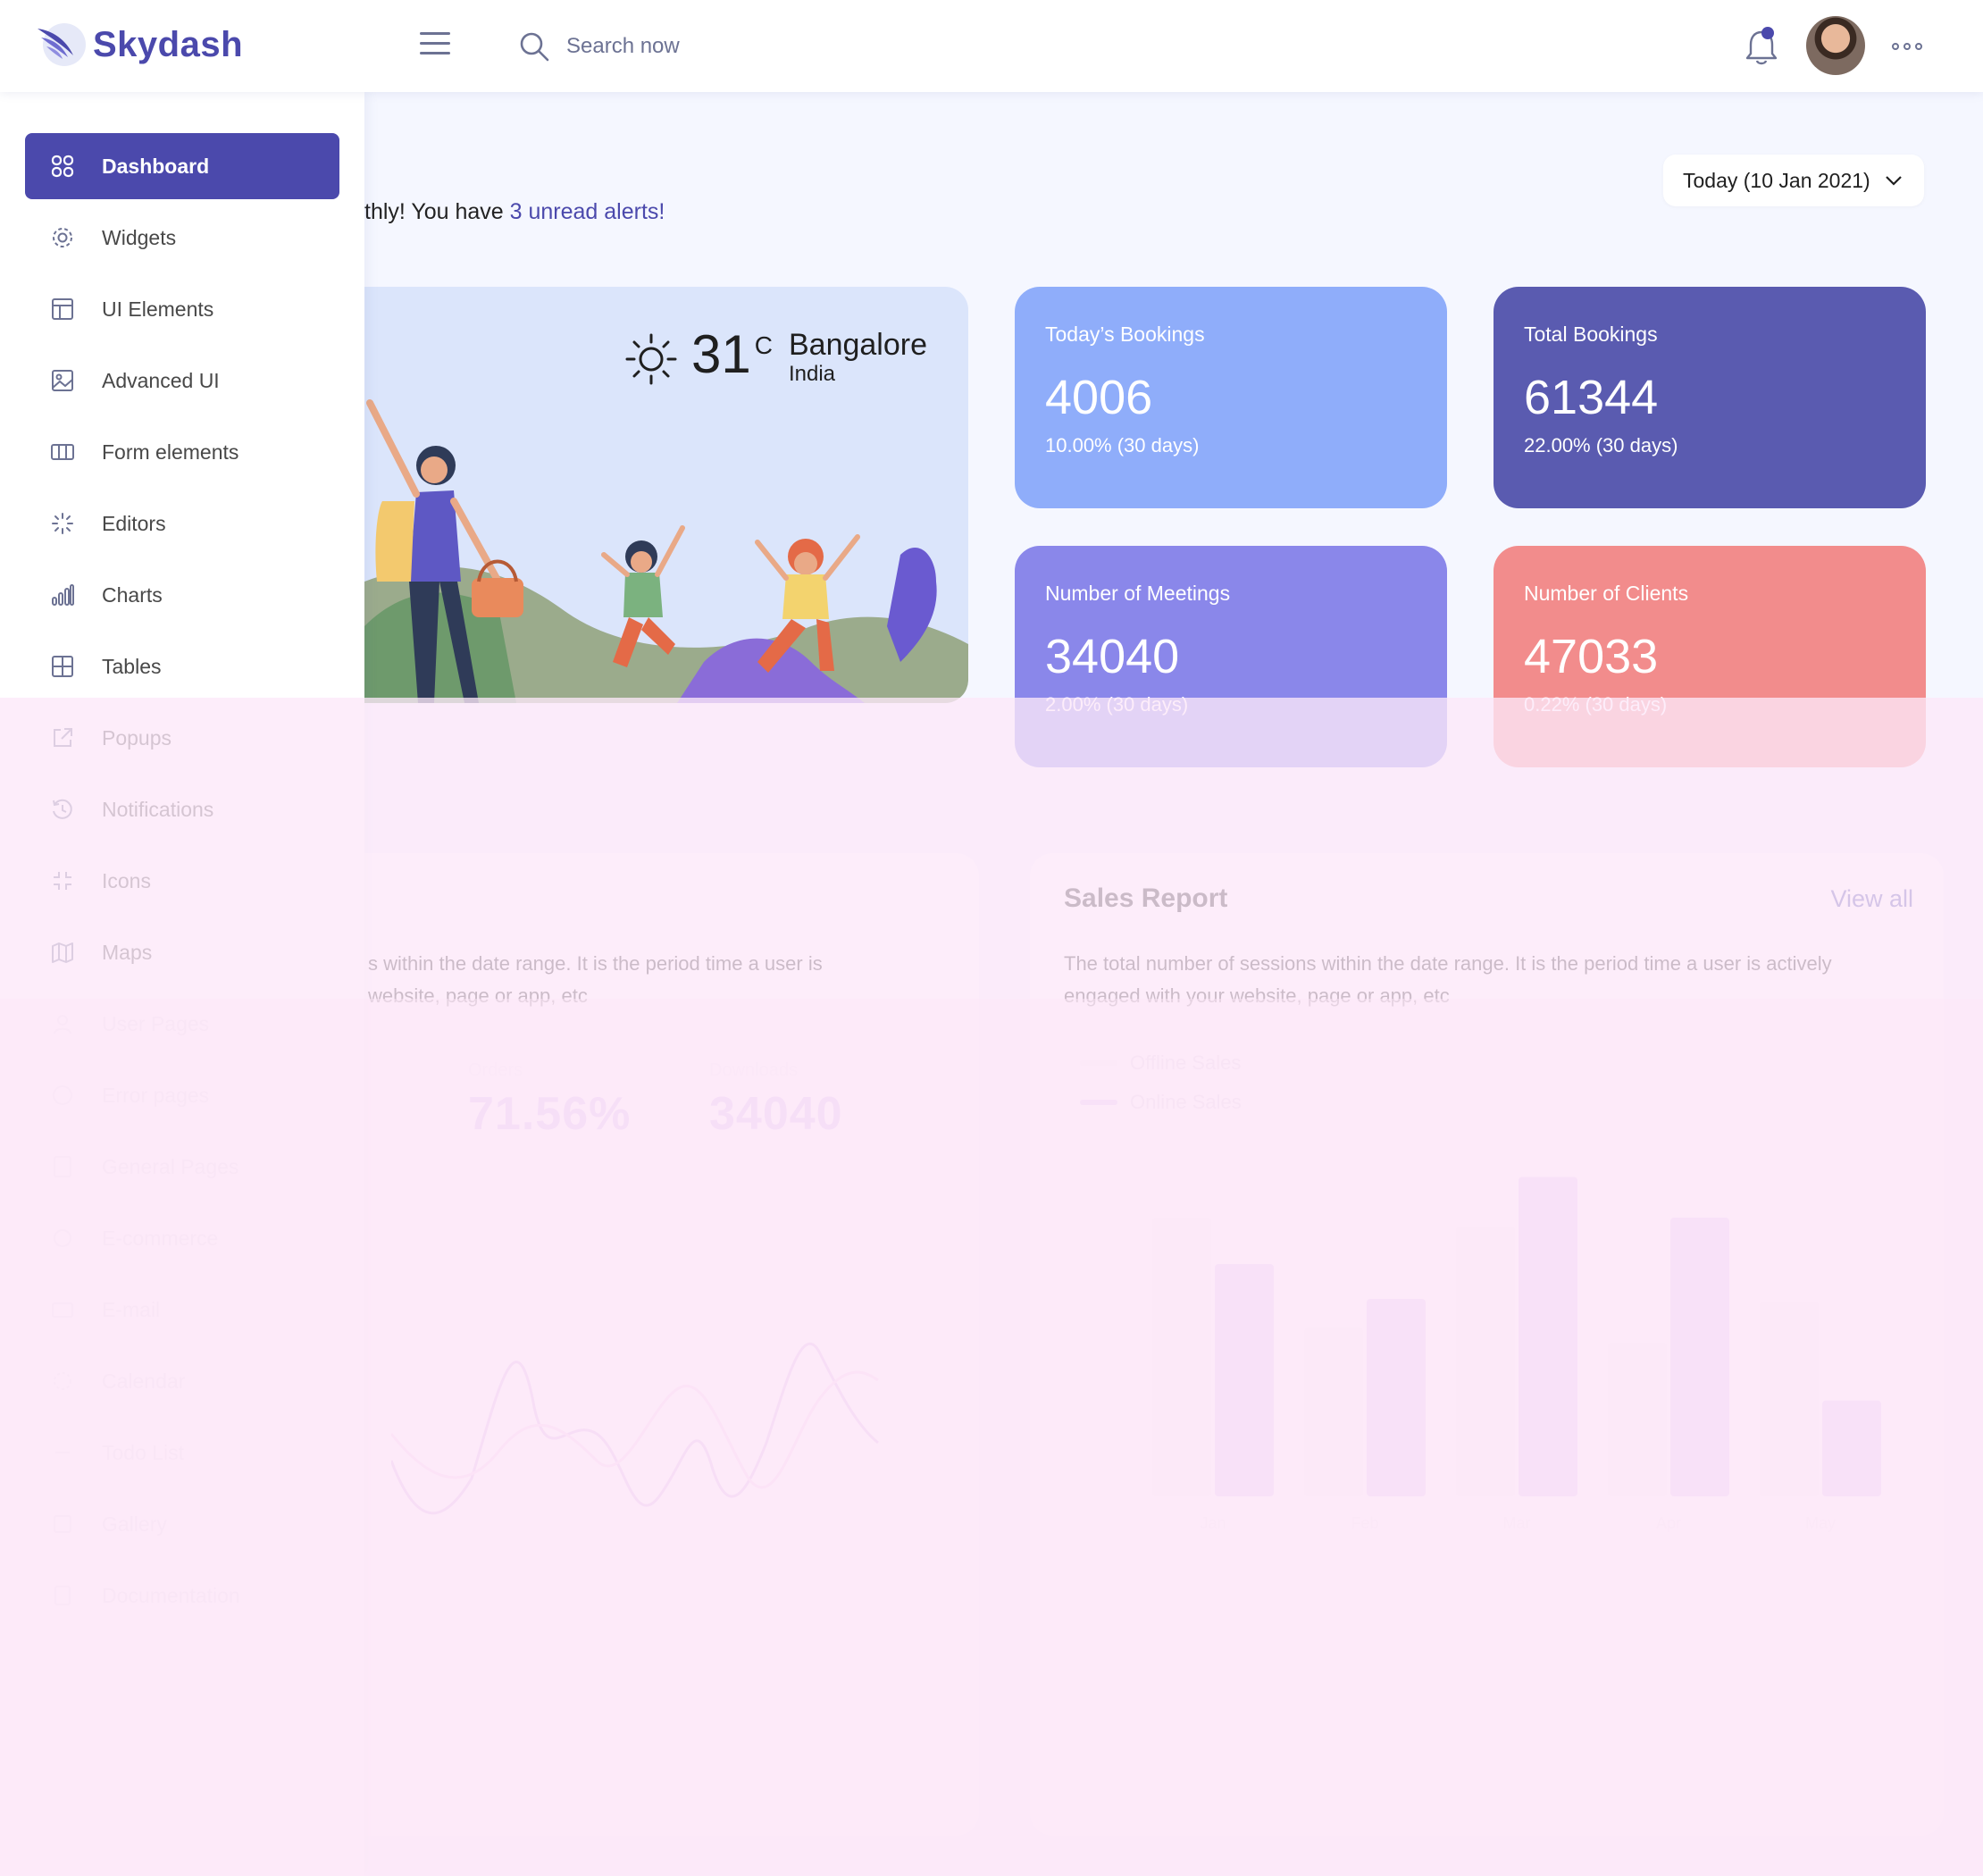 Image resolution: width=1983 pixels, height=1876 pixels. I want to click on sidebar-item-charts: Charts, so click(182, 595).